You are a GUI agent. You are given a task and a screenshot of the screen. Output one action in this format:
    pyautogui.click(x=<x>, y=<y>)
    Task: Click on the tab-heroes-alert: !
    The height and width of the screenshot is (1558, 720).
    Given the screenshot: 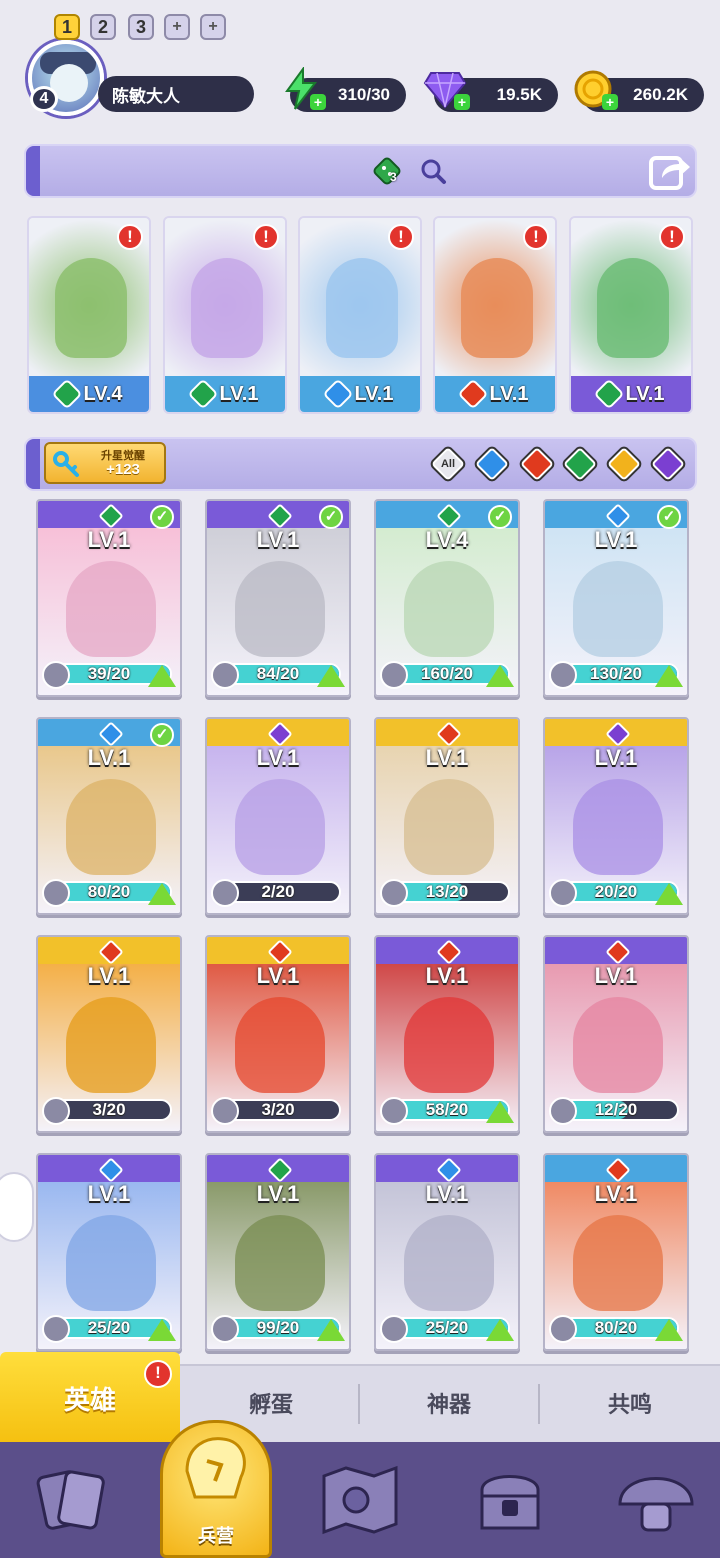 What is the action you would take?
    pyautogui.click(x=158, y=1374)
    